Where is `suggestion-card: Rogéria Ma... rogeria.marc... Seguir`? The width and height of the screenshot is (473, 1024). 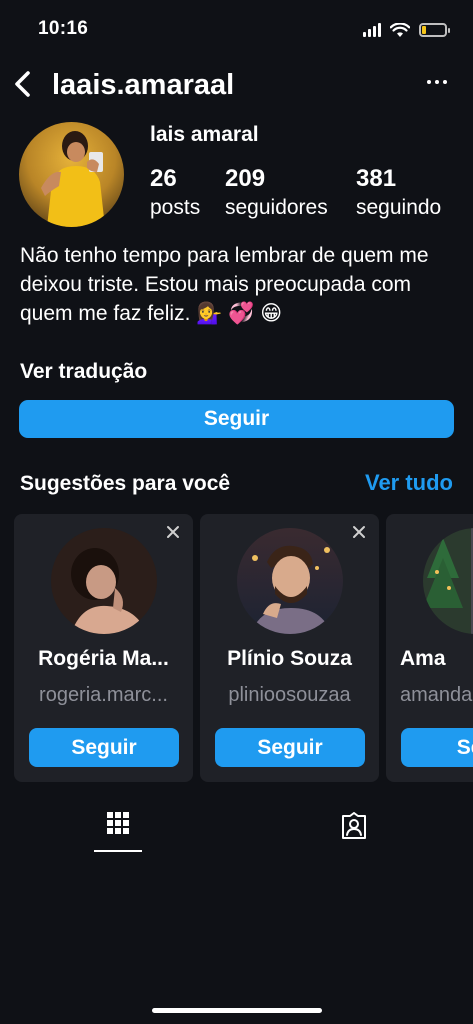 suggestion-card: Rogéria Ma... rogeria.marc... Seguir is located at coordinates (103, 648).